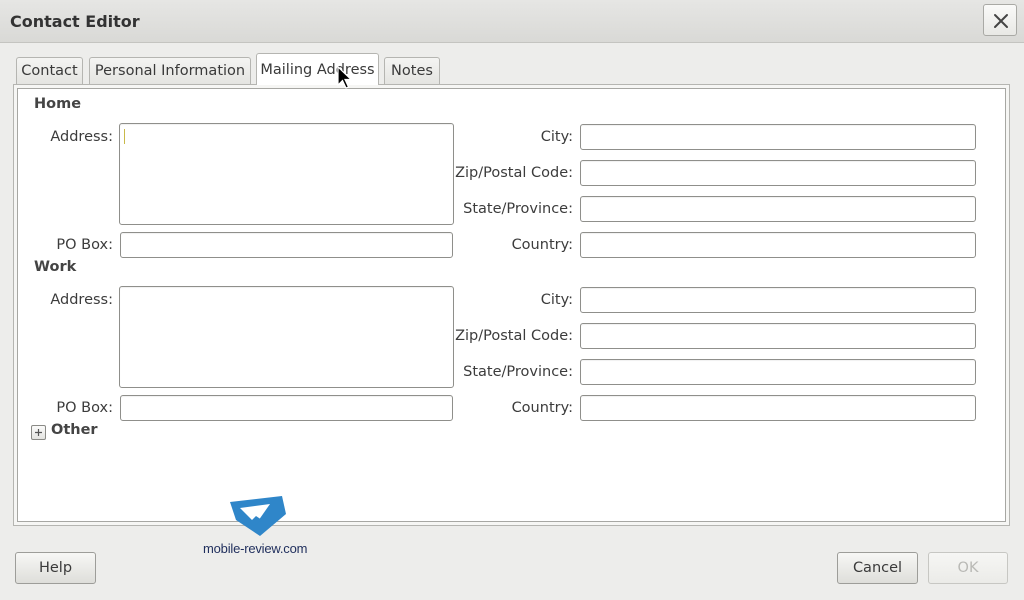 The height and width of the screenshot is (600, 1024). I want to click on home-zip-label: Zip/Postal Code:, so click(514, 173).